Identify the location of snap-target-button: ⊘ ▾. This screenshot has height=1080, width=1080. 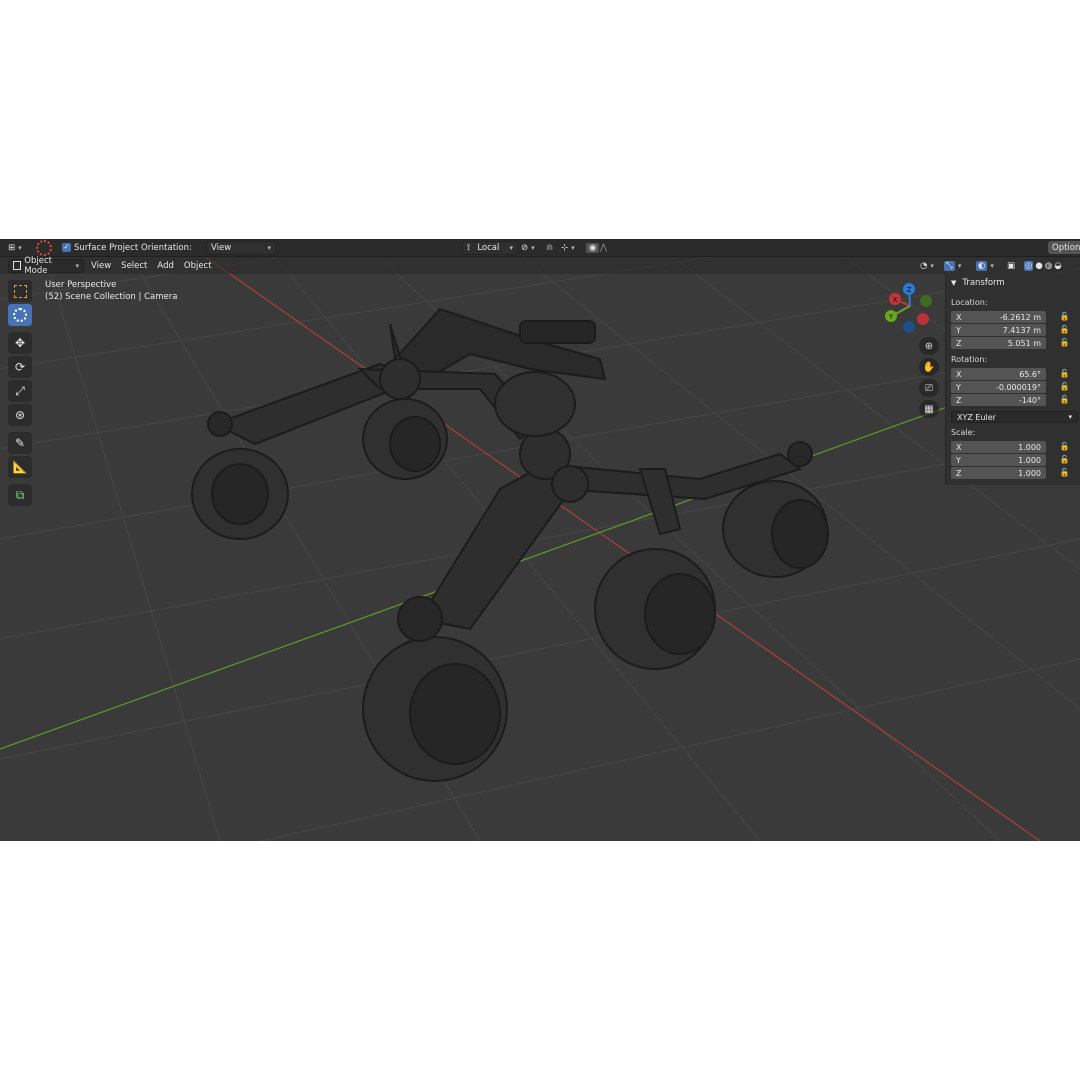
(528, 247).